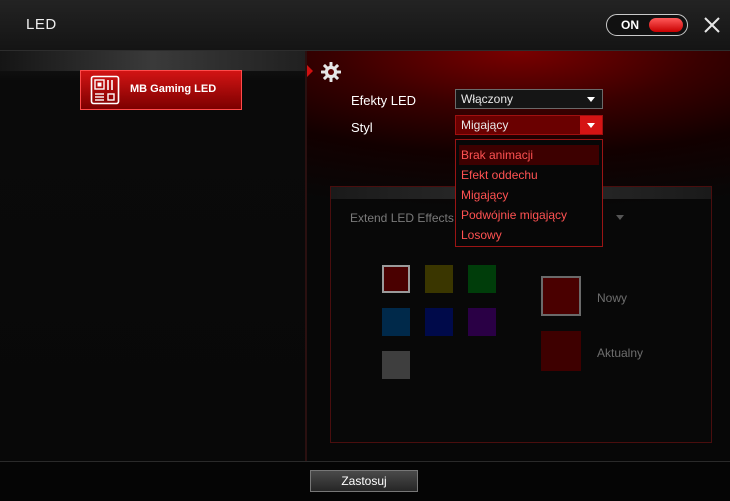 This screenshot has height=501, width=730. I want to click on style-option-brak-animacji: Brak animacji, so click(529, 155).